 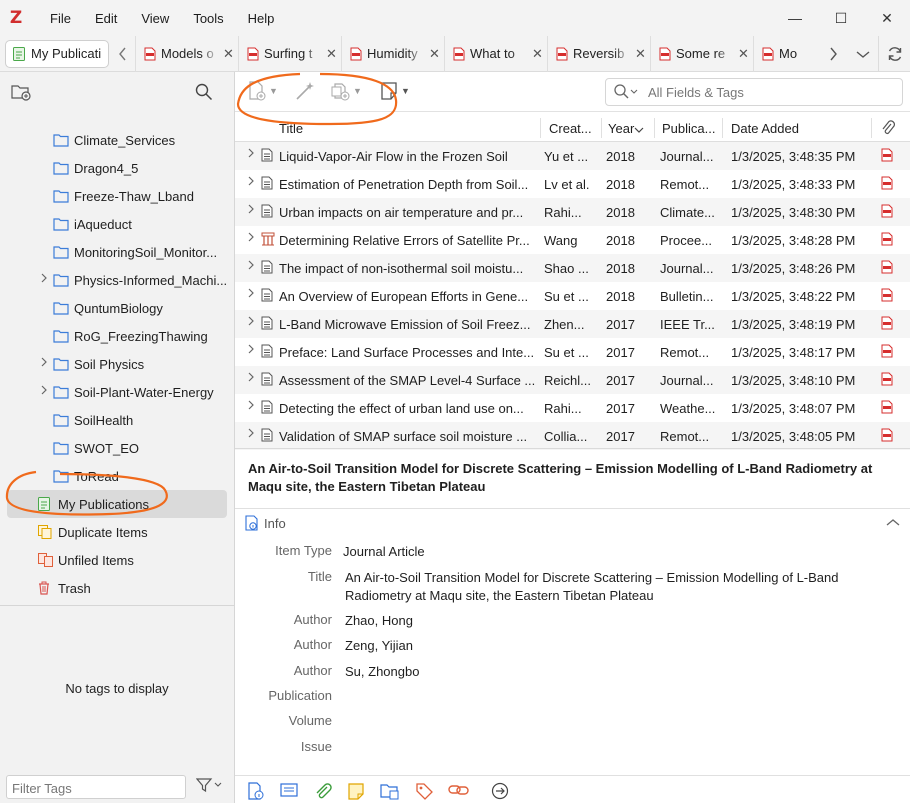 I want to click on menu-help: Help, so click(x=261, y=18).